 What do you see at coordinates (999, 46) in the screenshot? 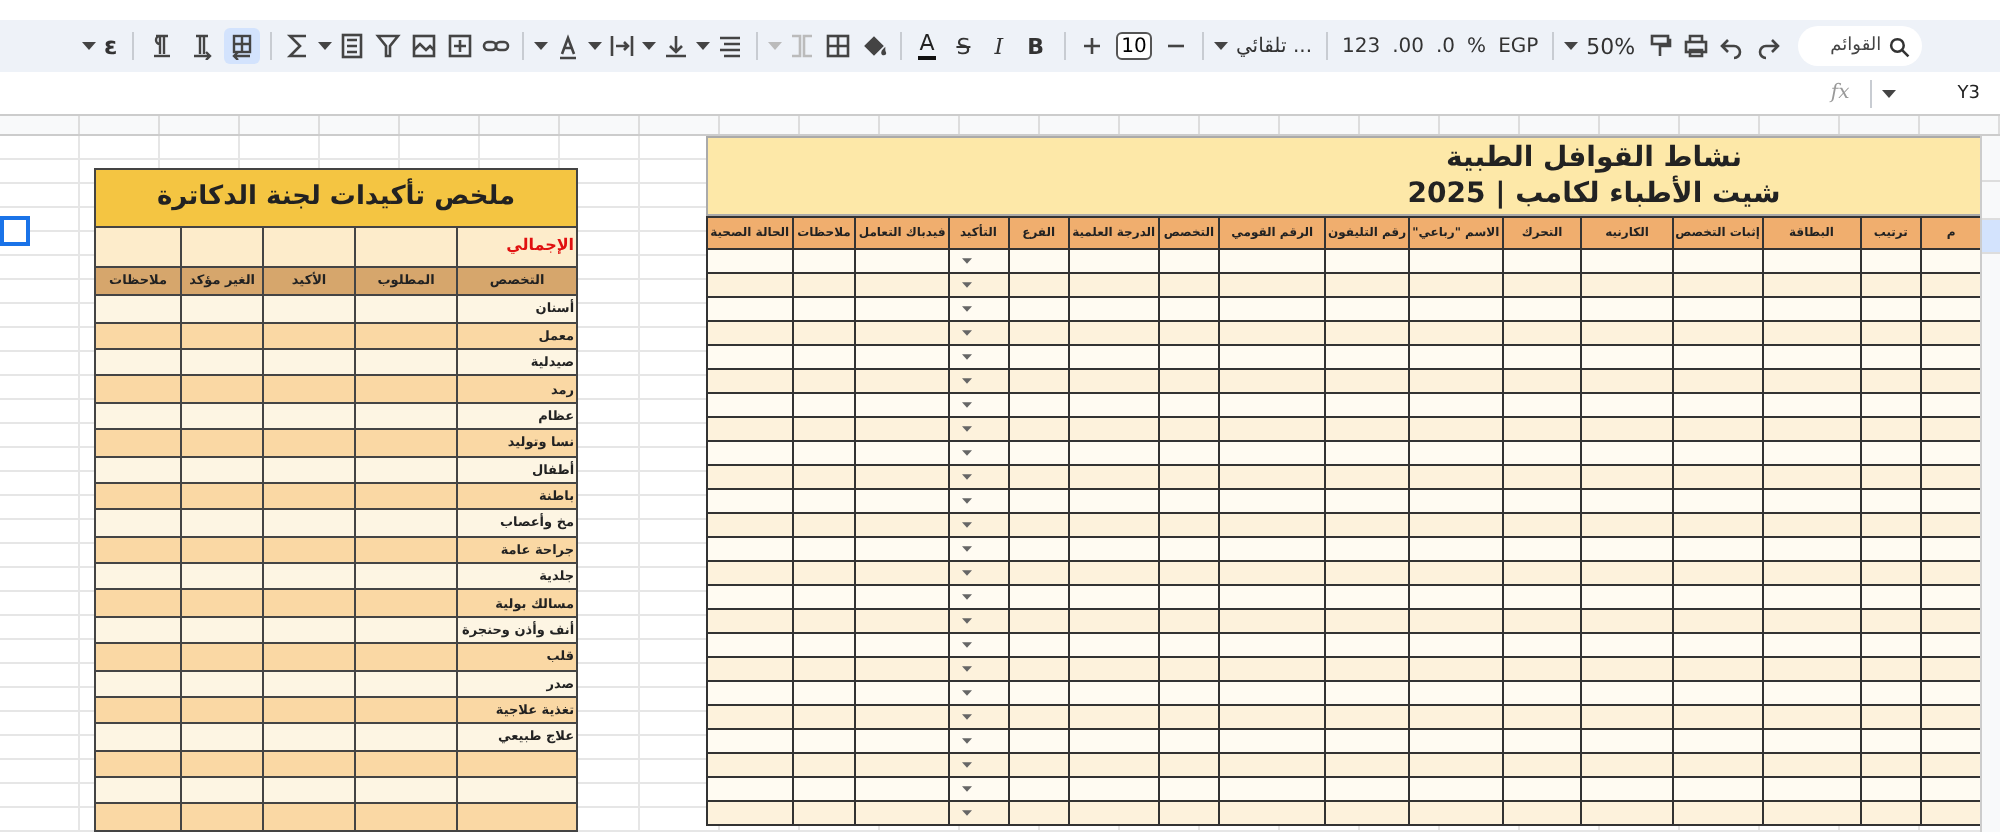
I see `italic-button: I` at bounding box center [999, 46].